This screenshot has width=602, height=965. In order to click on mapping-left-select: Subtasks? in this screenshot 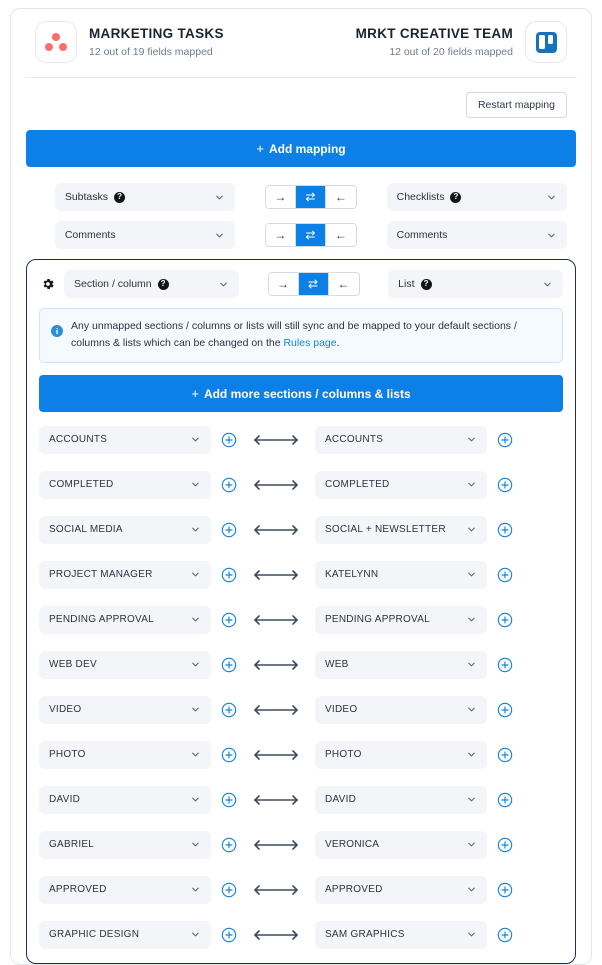, I will do `click(145, 197)`.